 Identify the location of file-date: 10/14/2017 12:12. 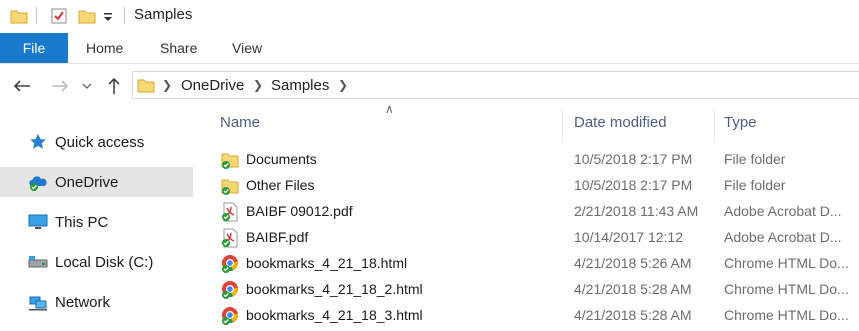
(628, 237).